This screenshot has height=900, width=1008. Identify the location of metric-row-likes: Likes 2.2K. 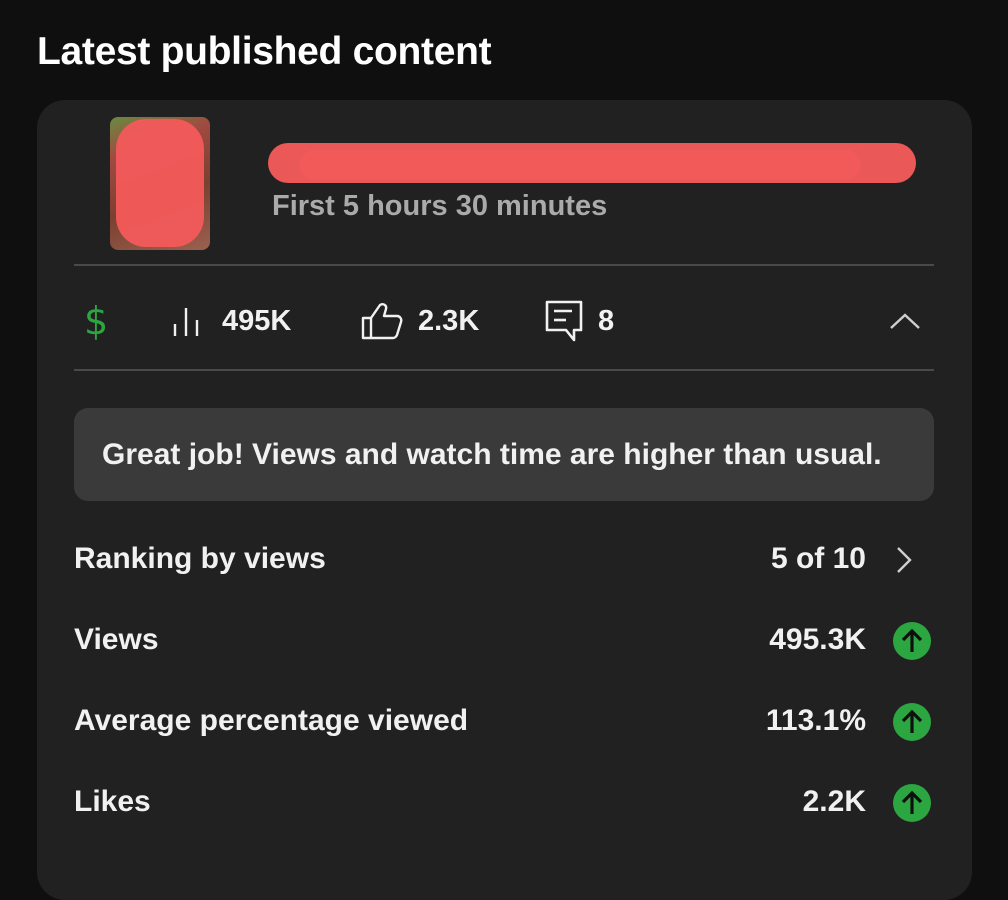
(504, 803).